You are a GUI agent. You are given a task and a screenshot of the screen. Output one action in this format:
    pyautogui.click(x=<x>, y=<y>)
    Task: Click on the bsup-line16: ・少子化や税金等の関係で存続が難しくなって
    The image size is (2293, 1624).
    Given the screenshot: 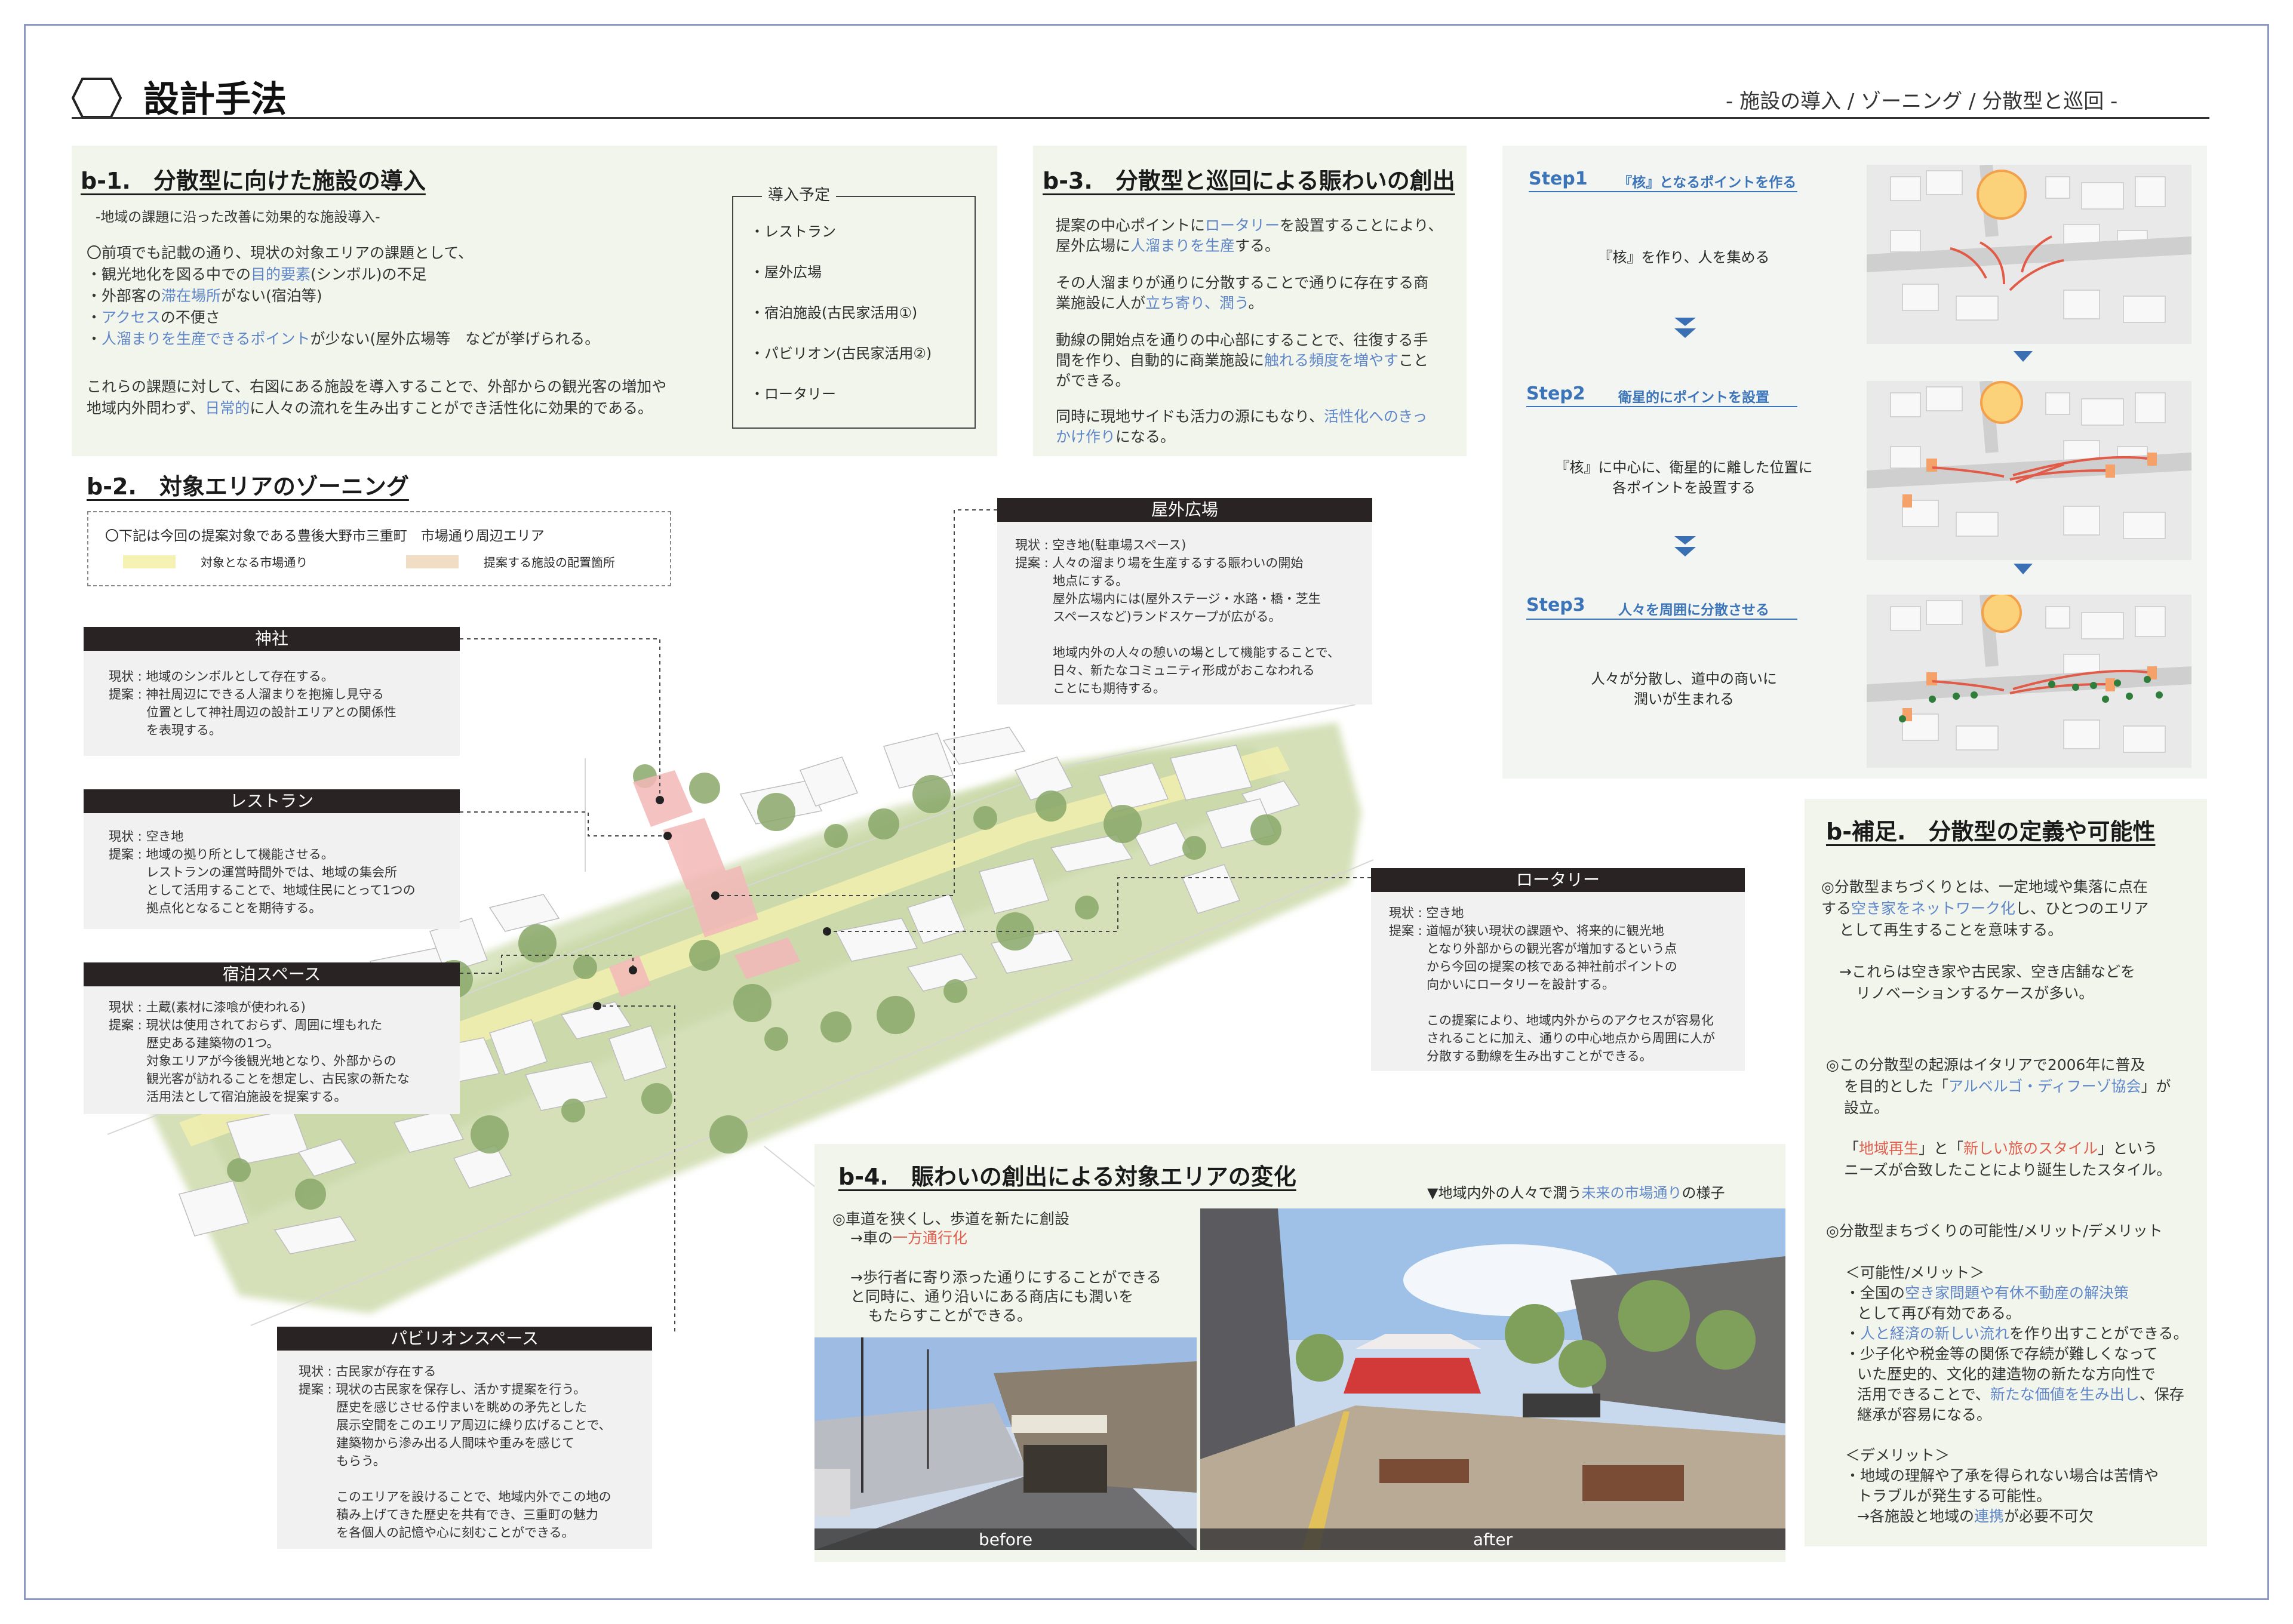 What is the action you would take?
    pyautogui.click(x=2002, y=1353)
    